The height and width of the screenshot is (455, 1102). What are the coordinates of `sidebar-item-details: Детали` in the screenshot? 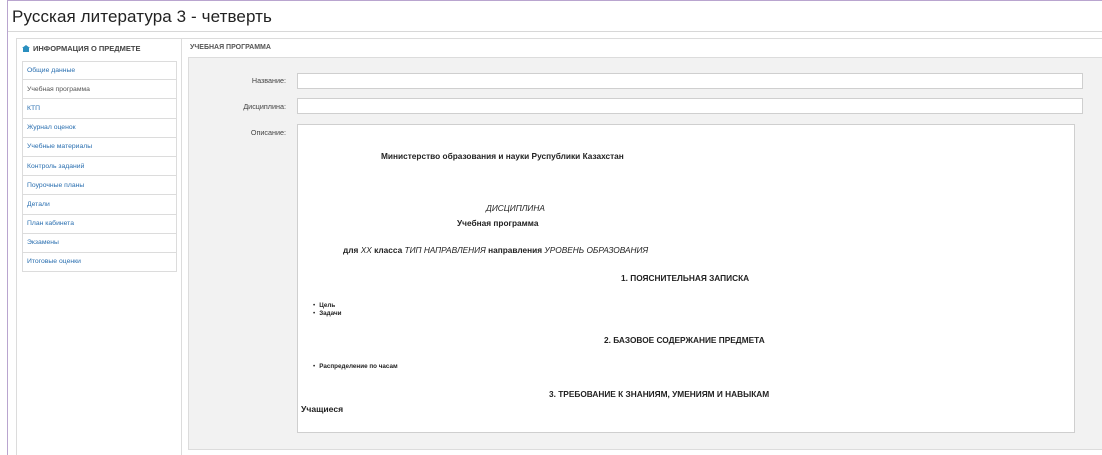 It's located at (99, 205).